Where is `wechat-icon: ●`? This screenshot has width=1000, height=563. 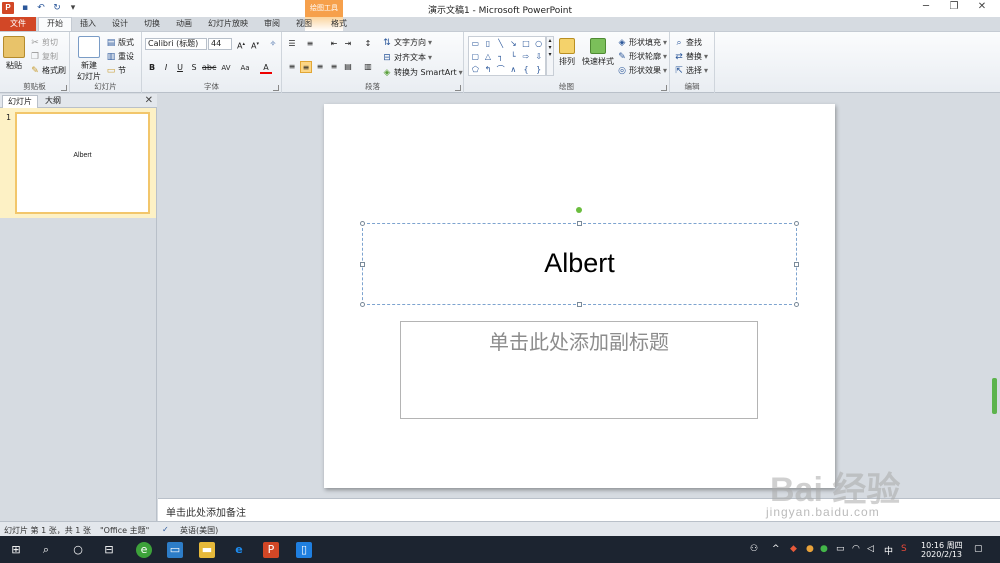 wechat-icon: ● is located at coordinates (824, 549).